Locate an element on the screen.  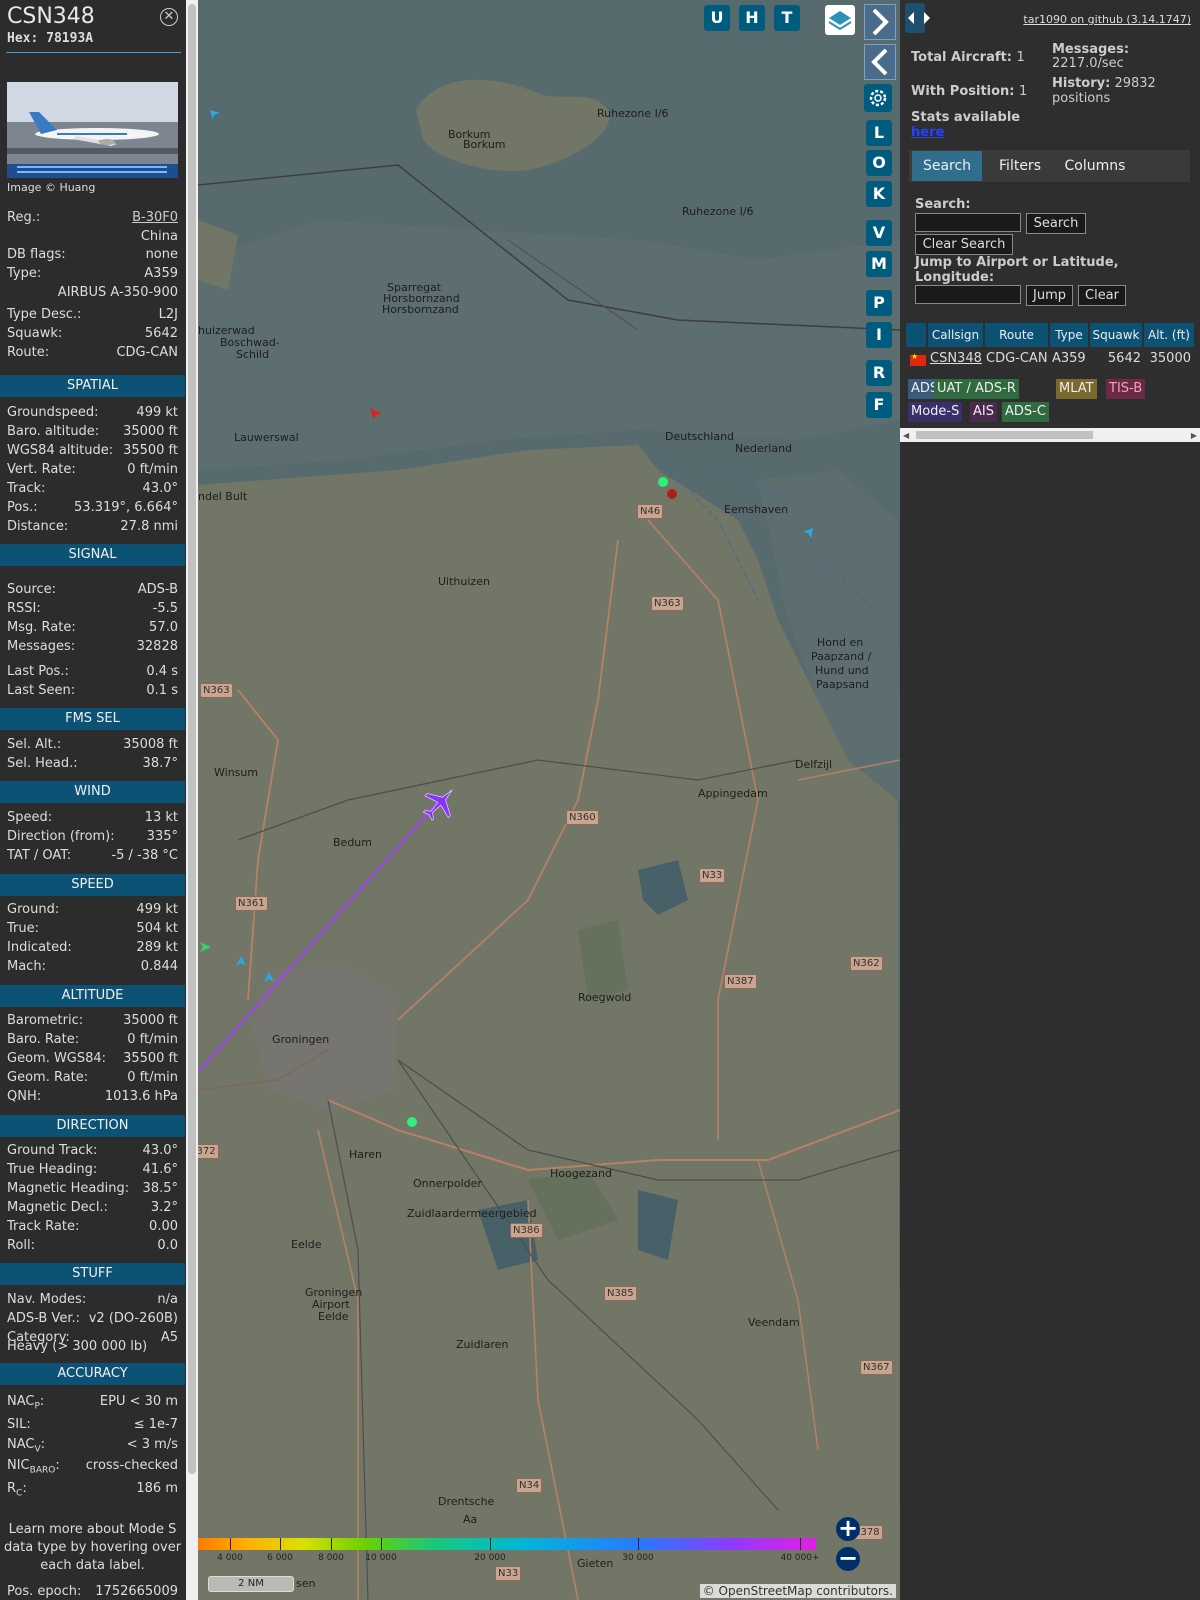
rc-row: RC: 186 m is located at coordinates (92, 1489).